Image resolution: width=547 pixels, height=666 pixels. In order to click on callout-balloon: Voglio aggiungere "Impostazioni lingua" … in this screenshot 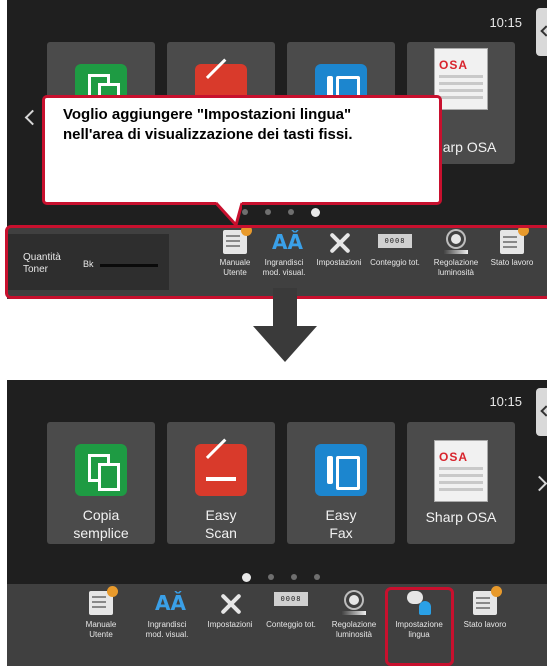, I will do `click(242, 150)`.